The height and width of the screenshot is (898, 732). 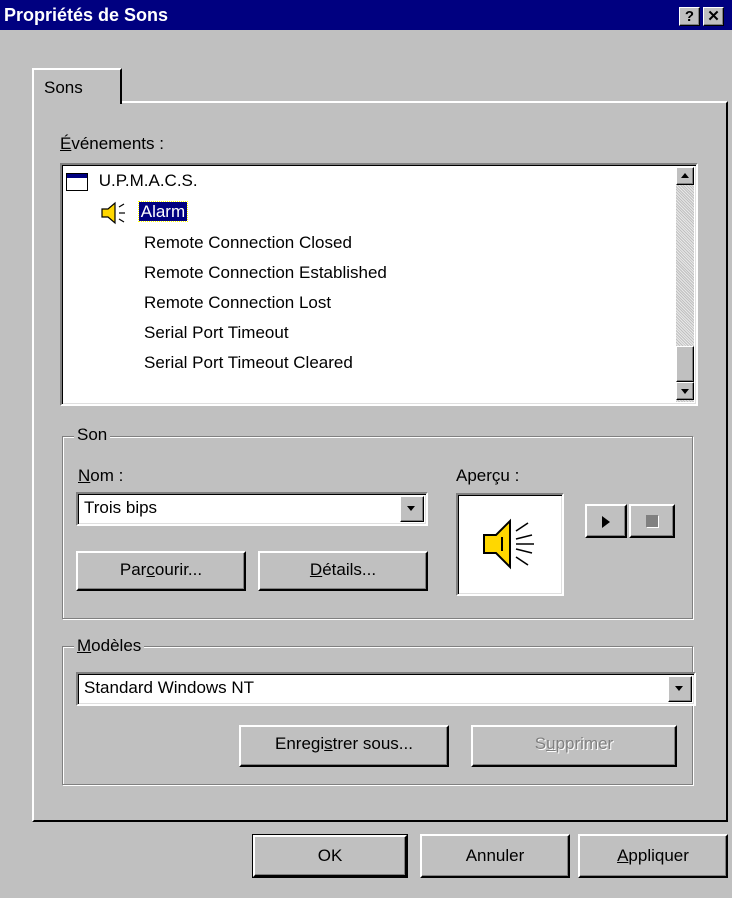 I want to click on tab-sons: Sons, so click(x=77, y=86).